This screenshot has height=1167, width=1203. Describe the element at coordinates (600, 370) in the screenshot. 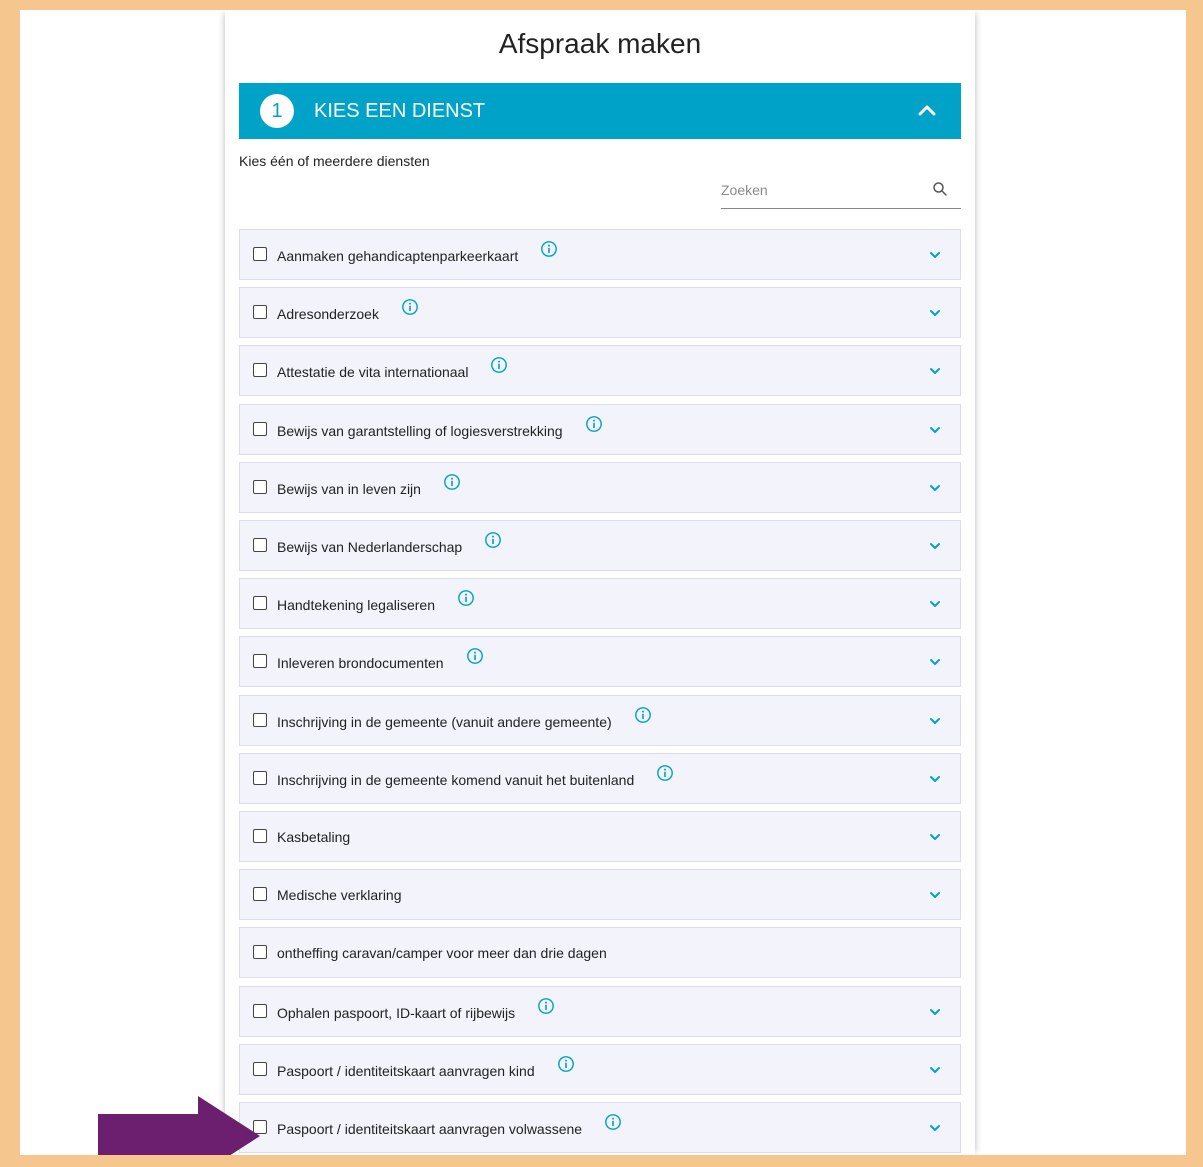

I see `service-row: Attestatie de vita internationaal` at that location.